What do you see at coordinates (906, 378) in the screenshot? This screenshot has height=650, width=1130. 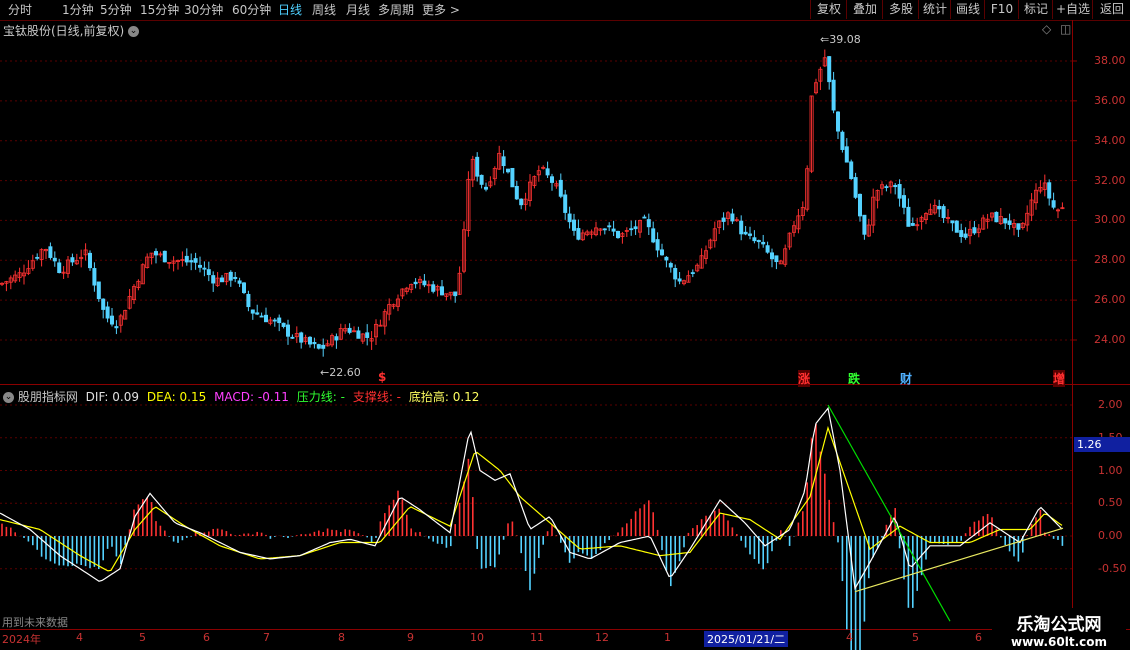 I see `event-tag-finance: 财` at bounding box center [906, 378].